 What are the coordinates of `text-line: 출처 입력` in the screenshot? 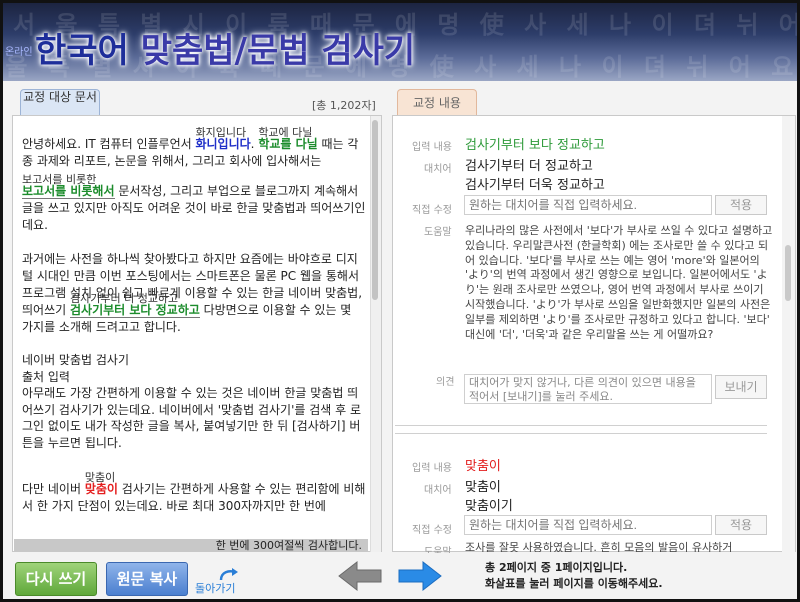 It's located at (46, 376).